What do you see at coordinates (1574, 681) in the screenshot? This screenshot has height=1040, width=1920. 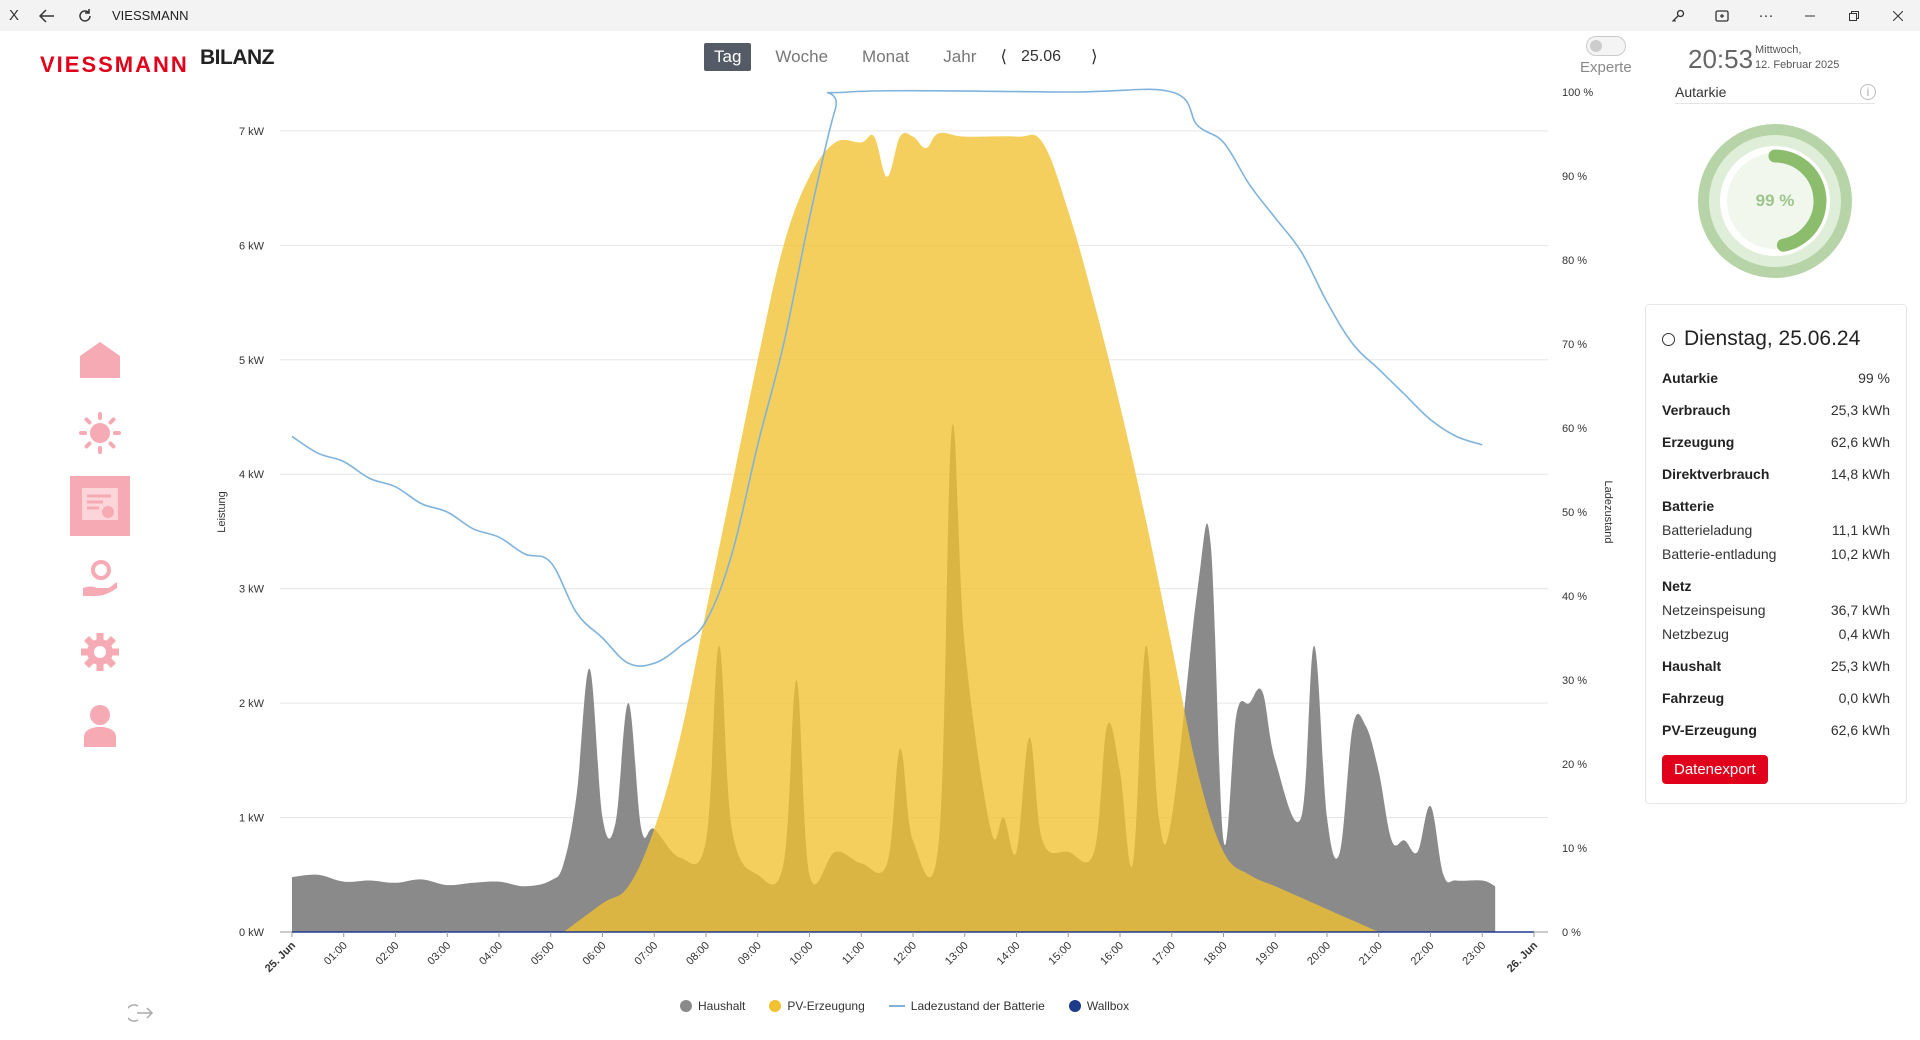 I see `y-tick-label-right: 30 %` at bounding box center [1574, 681].